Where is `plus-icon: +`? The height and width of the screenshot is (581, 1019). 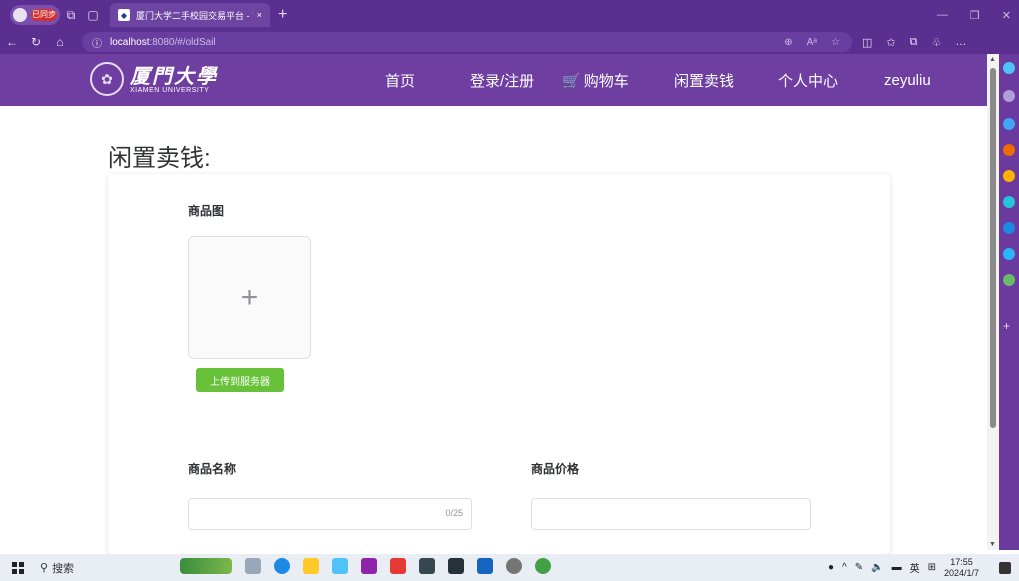 plus-icon: + is located at coordinates (249, 297).